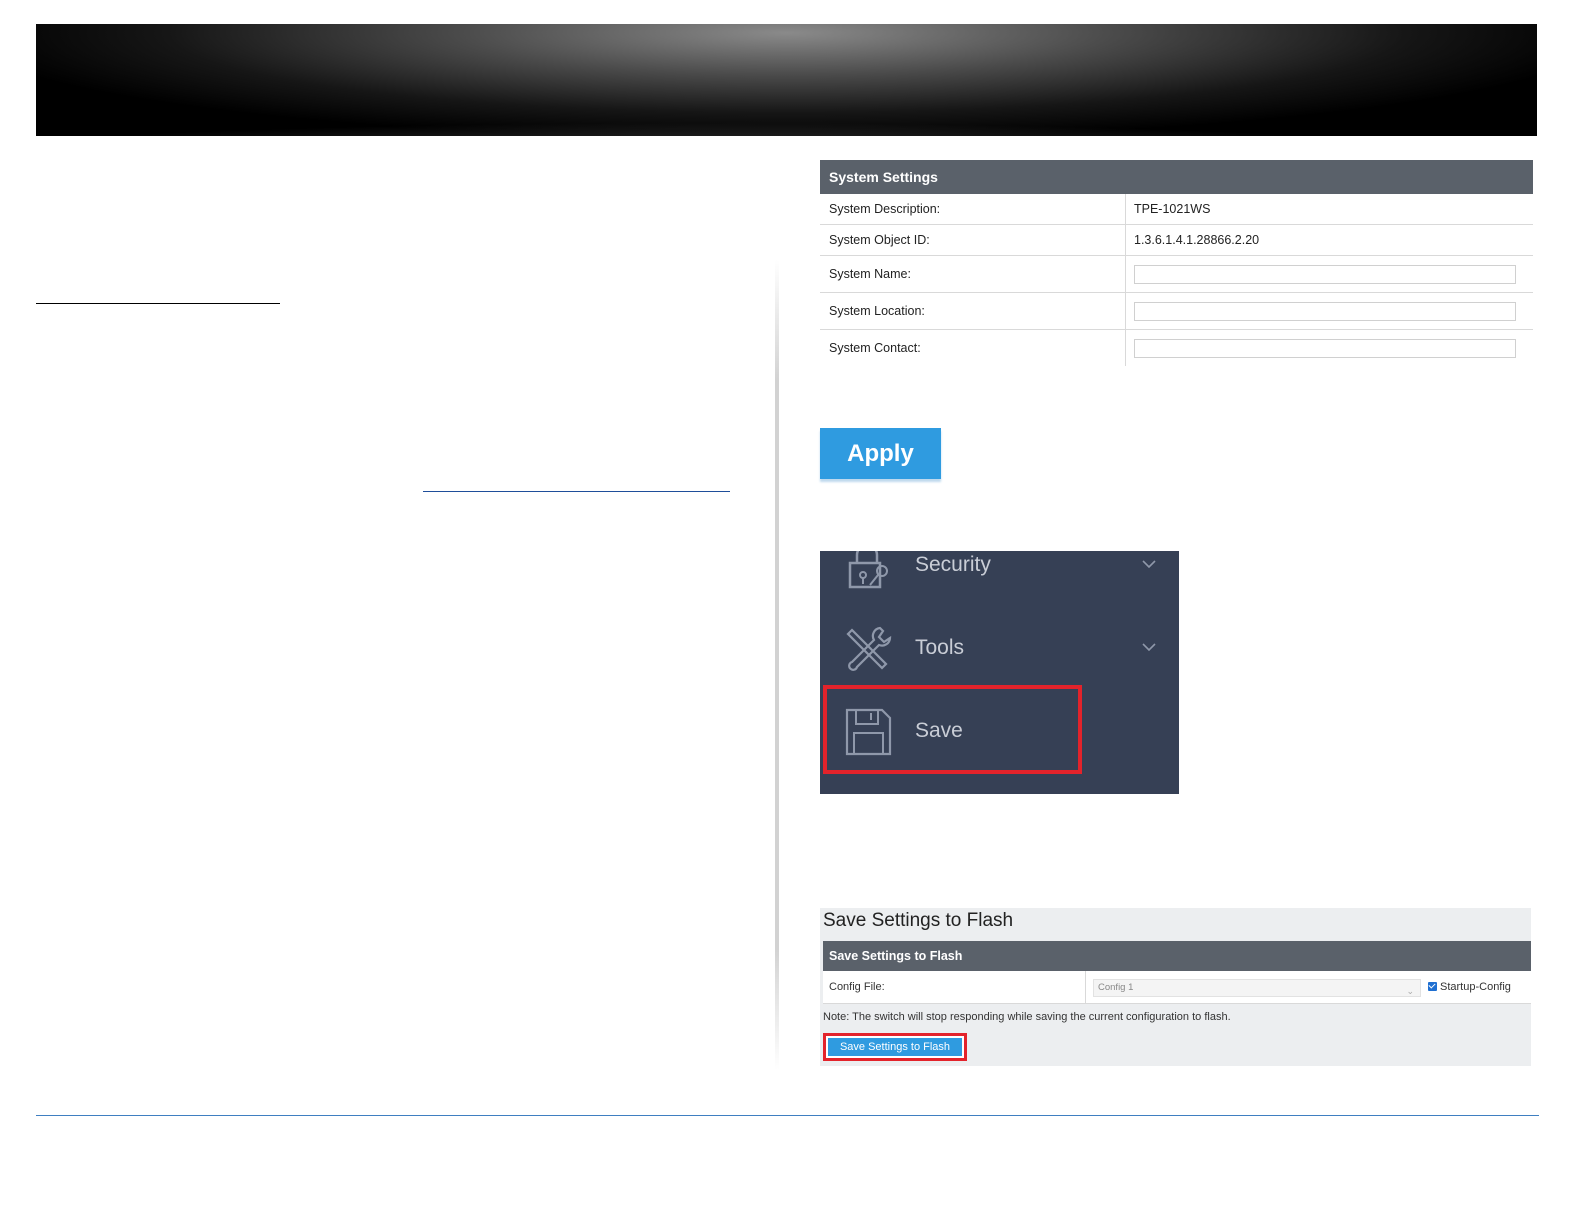 The width and height of the screenshot is (1584, 1224). Describe the element at coordinates (1410, 991) in the screenshot. I see `chevron-down-icon: ⌄` at that location.